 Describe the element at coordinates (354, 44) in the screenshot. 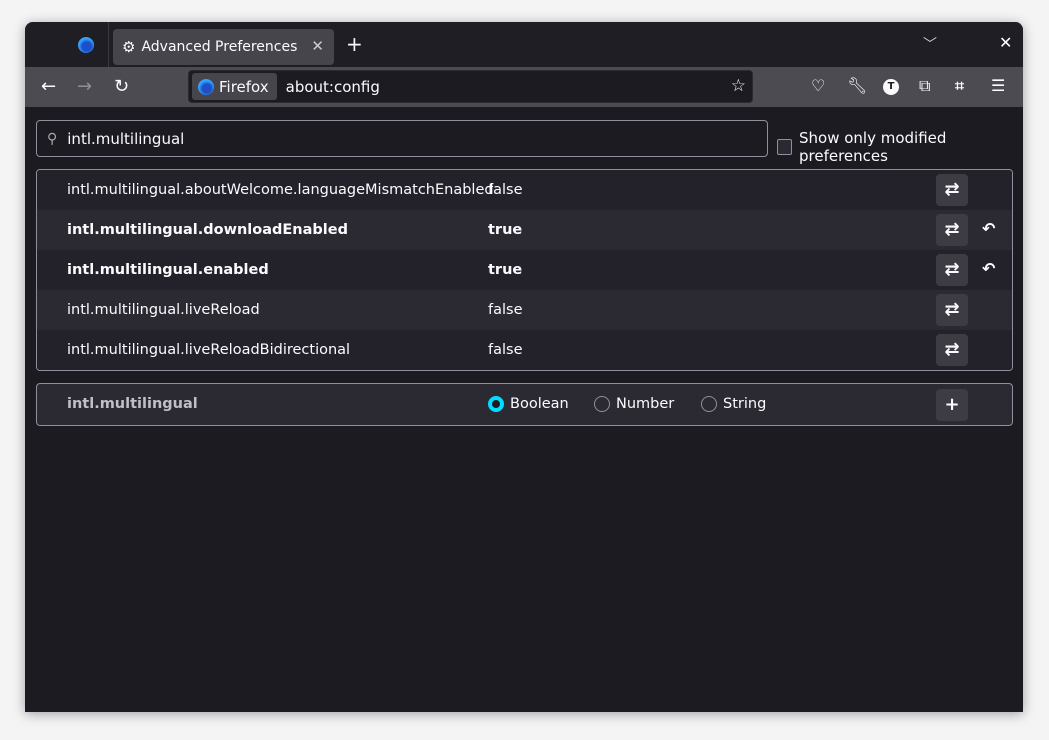

I see `new-tab-button: +` at that location.